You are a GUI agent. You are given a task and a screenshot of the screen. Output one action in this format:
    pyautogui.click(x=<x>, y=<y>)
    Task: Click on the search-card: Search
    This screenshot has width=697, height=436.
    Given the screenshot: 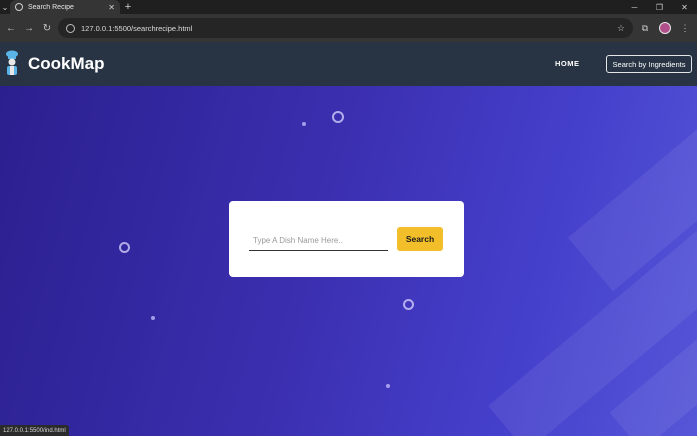 What is the action you would take?
    pyautogui.click(x=346, y=239)
    